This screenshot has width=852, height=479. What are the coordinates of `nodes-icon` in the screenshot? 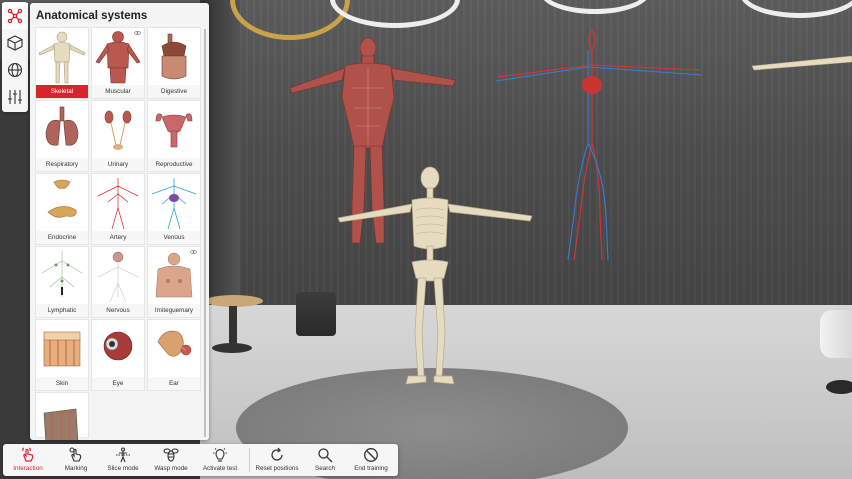 It's located at (15, 16).